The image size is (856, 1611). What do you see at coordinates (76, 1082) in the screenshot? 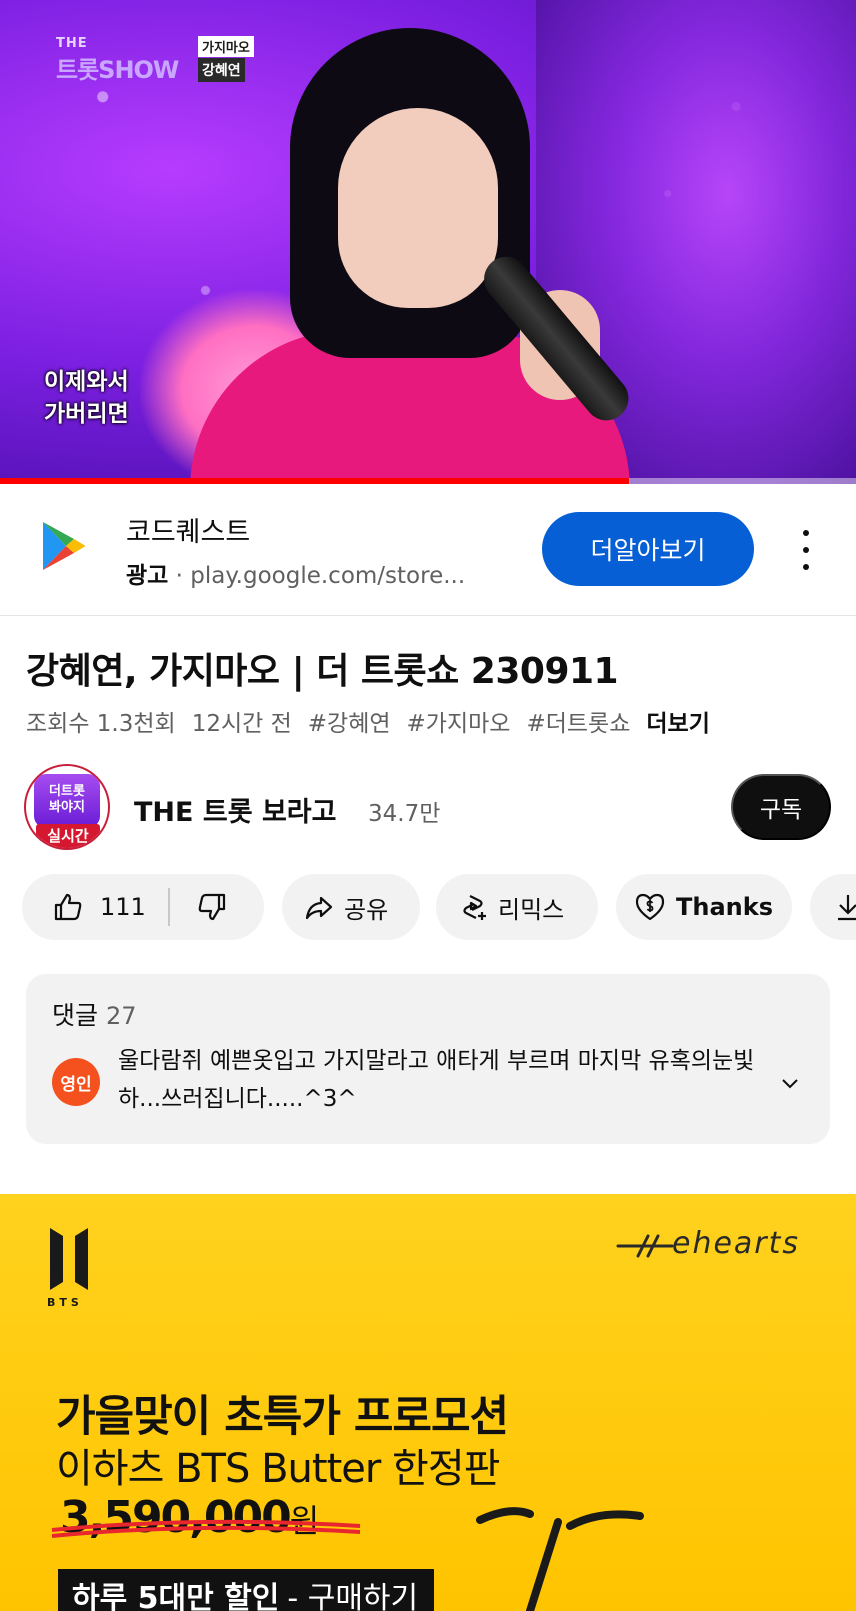
I see `commenter-avatar: 영인` at bounding box center [76, 1082].